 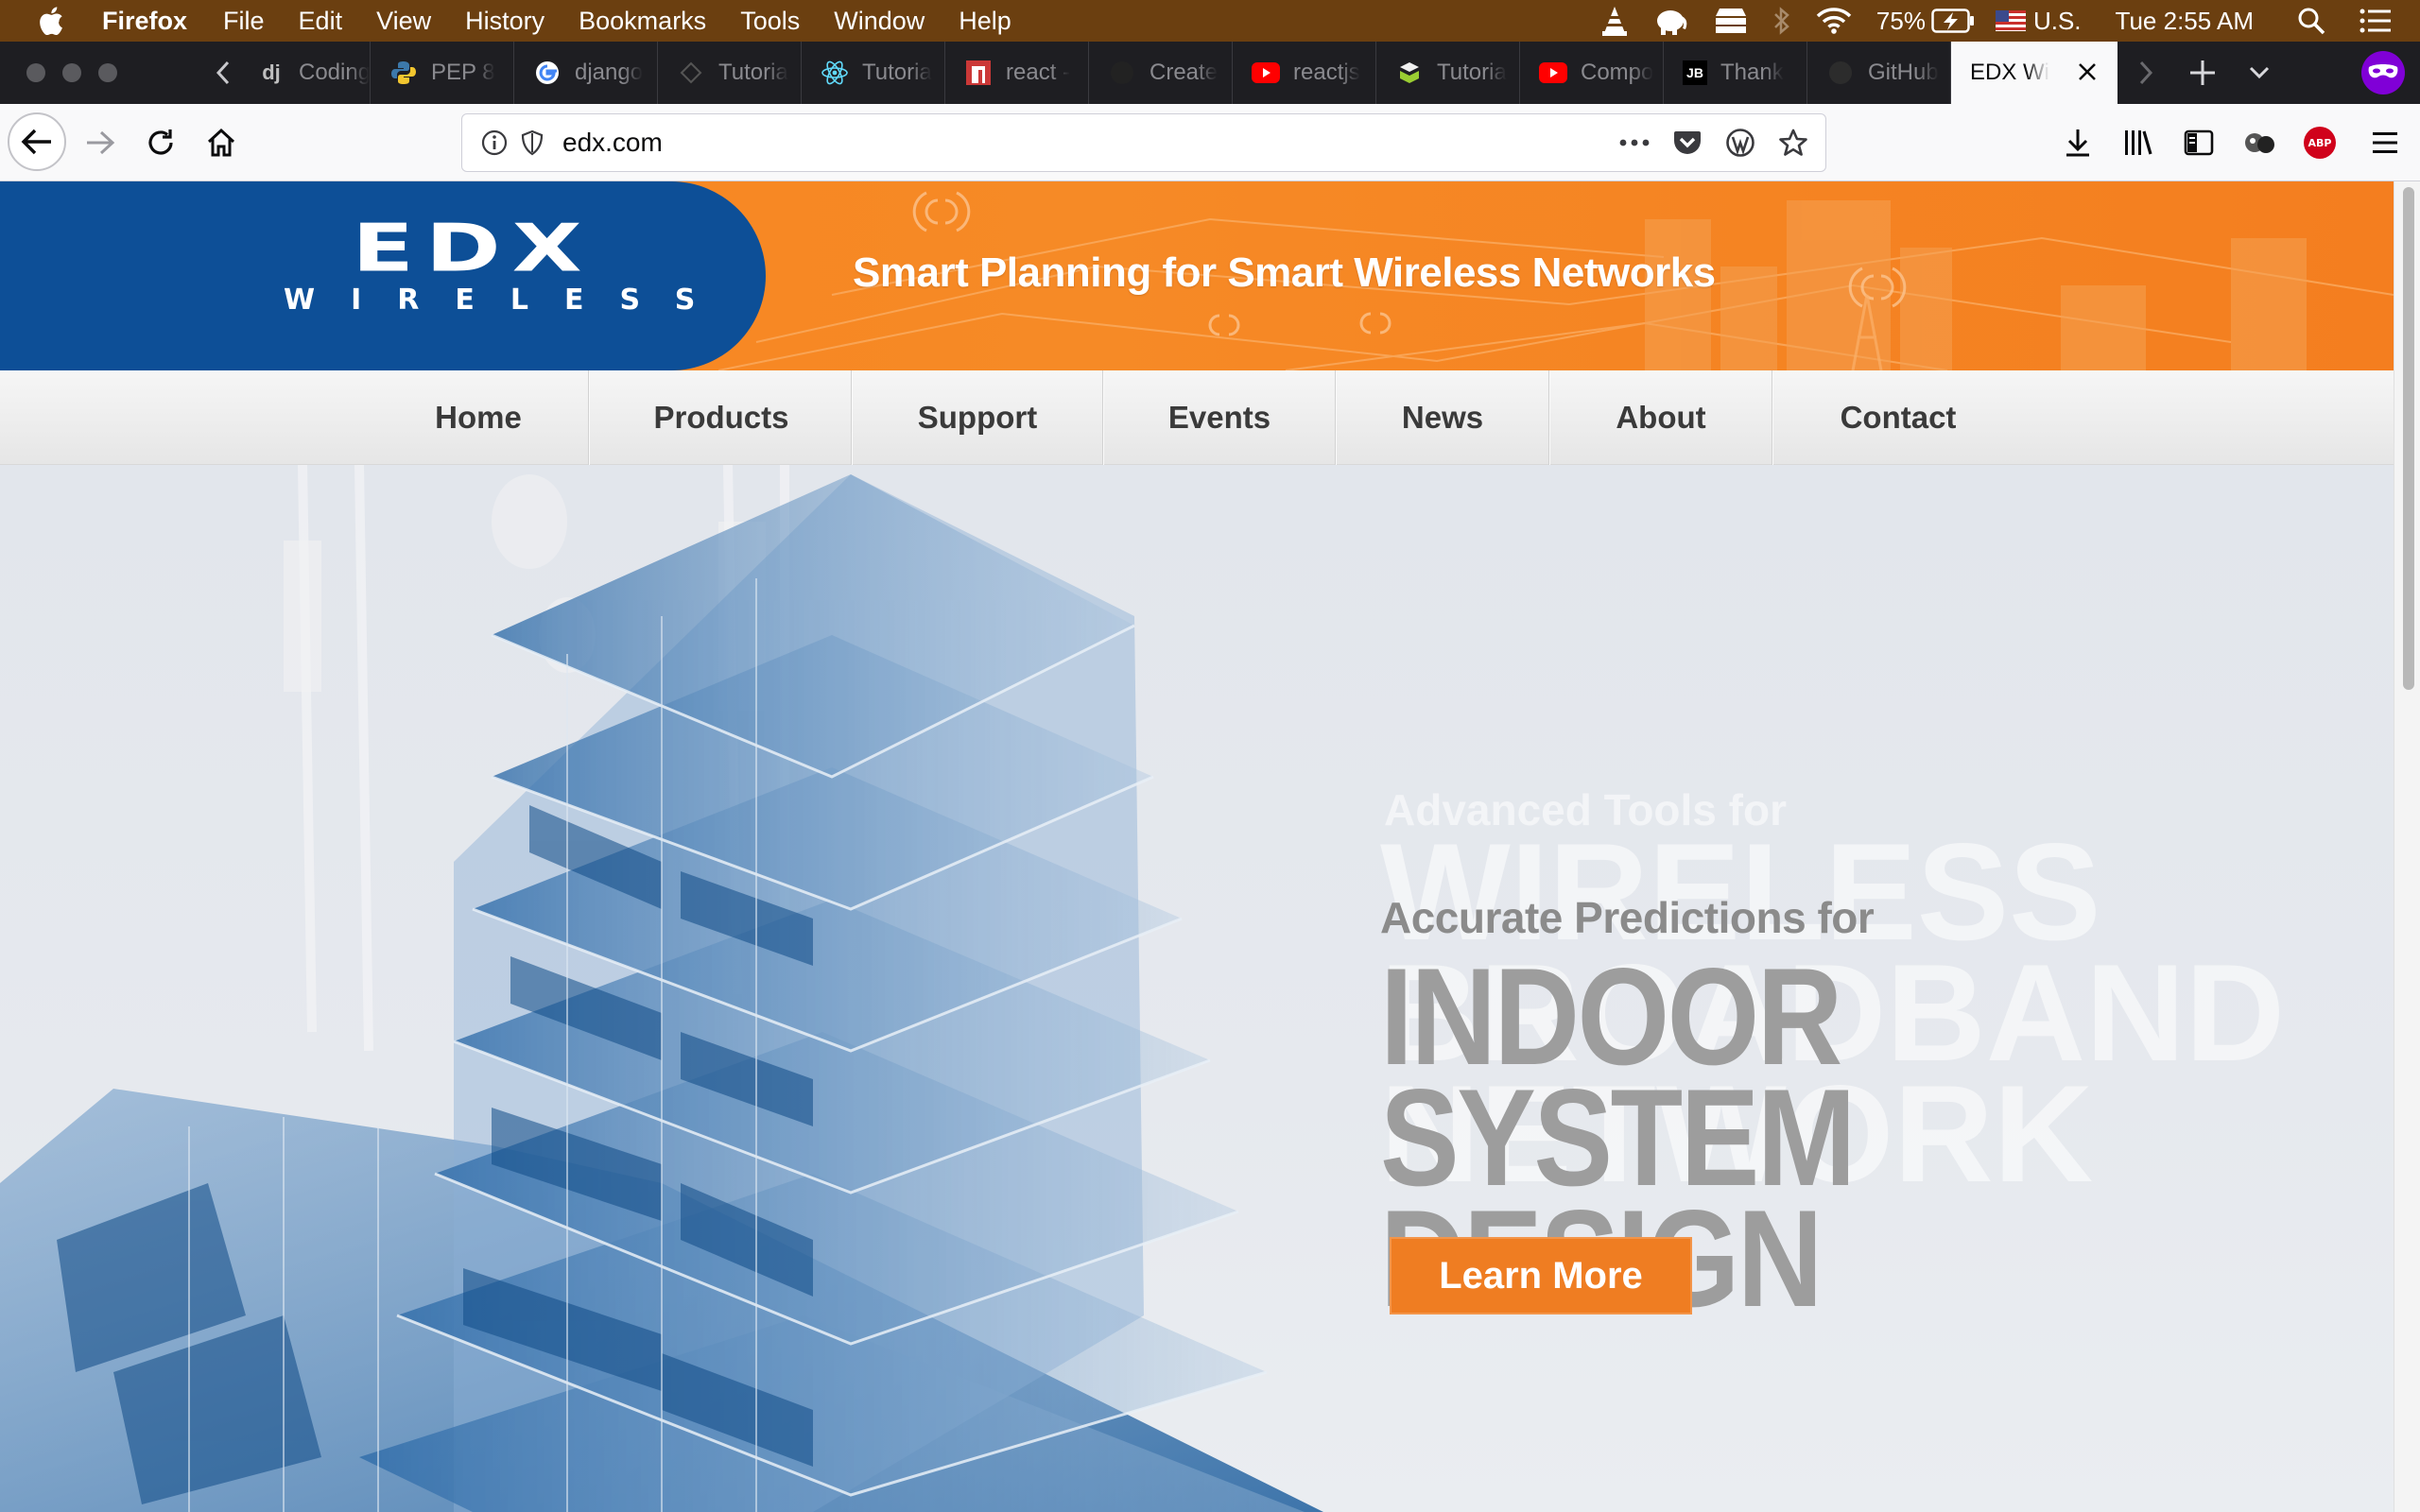 I want to click on apple-icon, so click(x=51, y=21).